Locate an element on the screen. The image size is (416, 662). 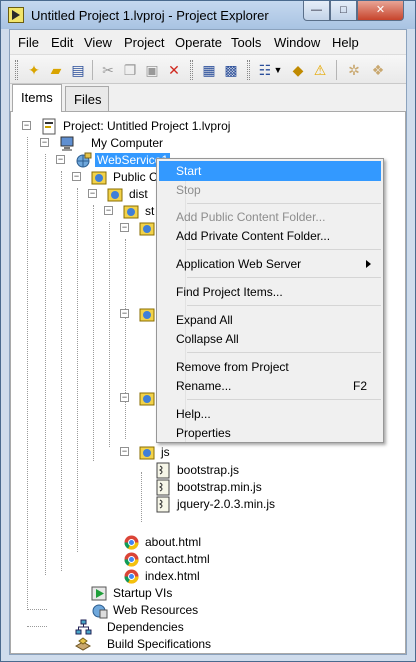
menu-item-properties: Properties is located at coordinates (270, 433).